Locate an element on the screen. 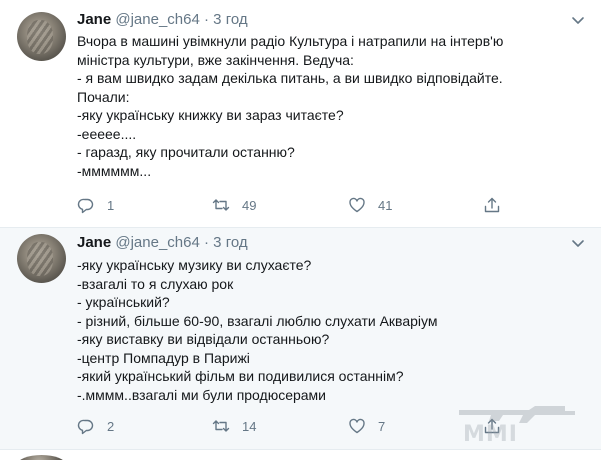 This screenshot has height=460, width=601. like-count: 7 is located at coordinates (382, 426).